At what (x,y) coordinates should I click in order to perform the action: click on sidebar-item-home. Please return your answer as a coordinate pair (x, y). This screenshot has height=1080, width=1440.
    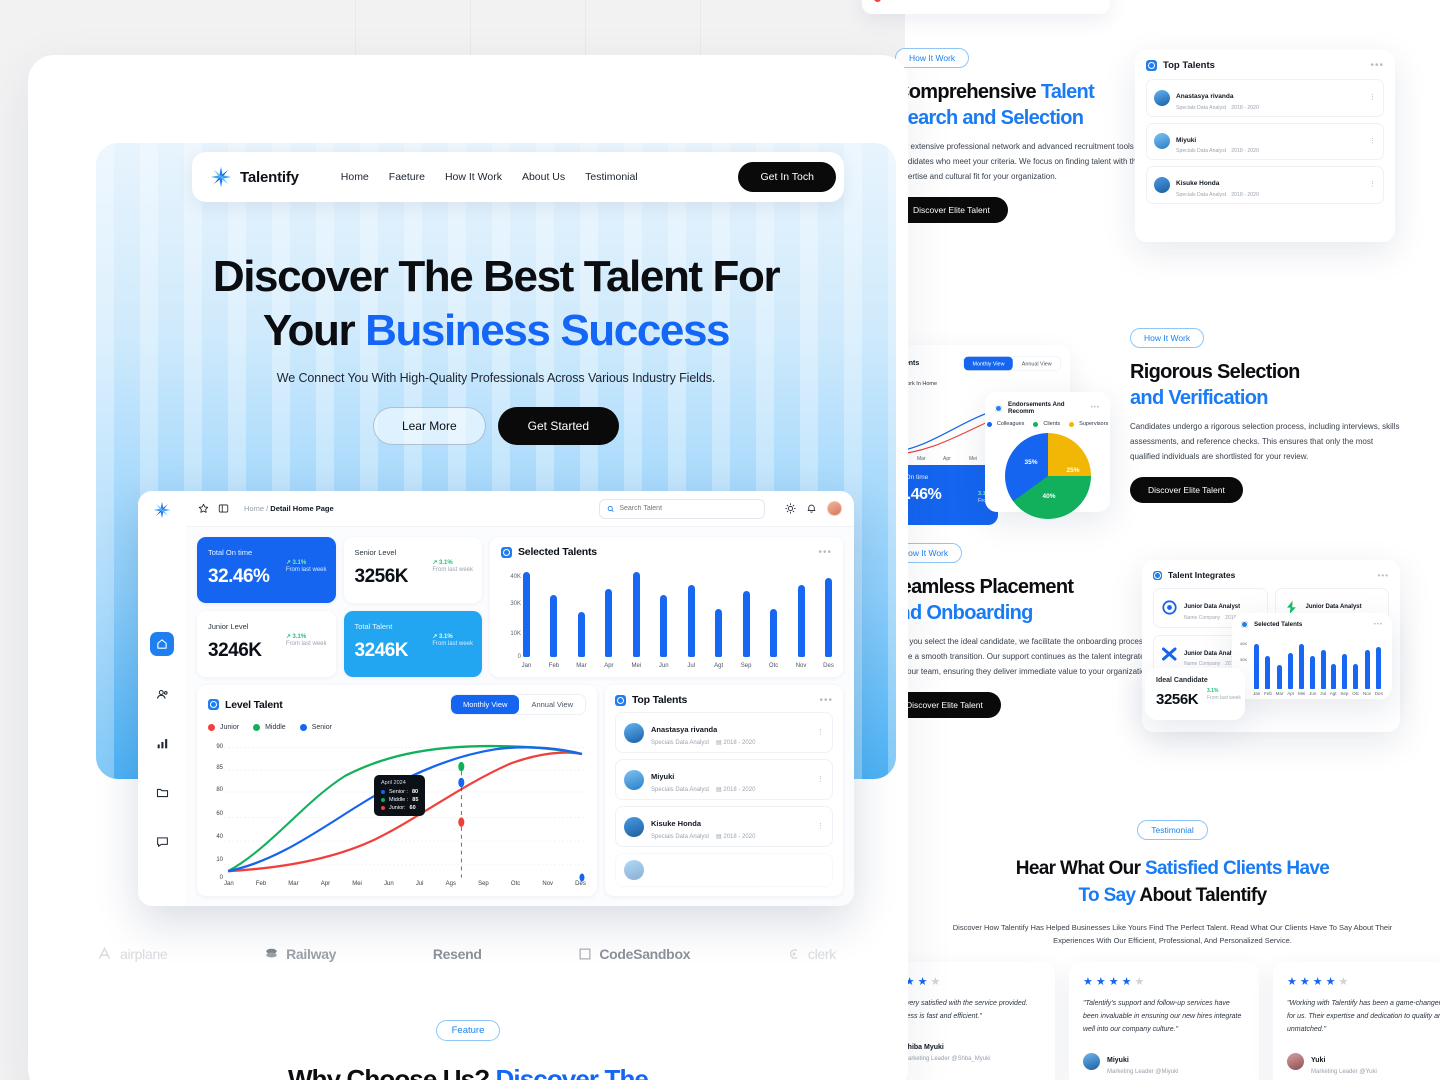
    Looking at the image, I should click on (162, 644).